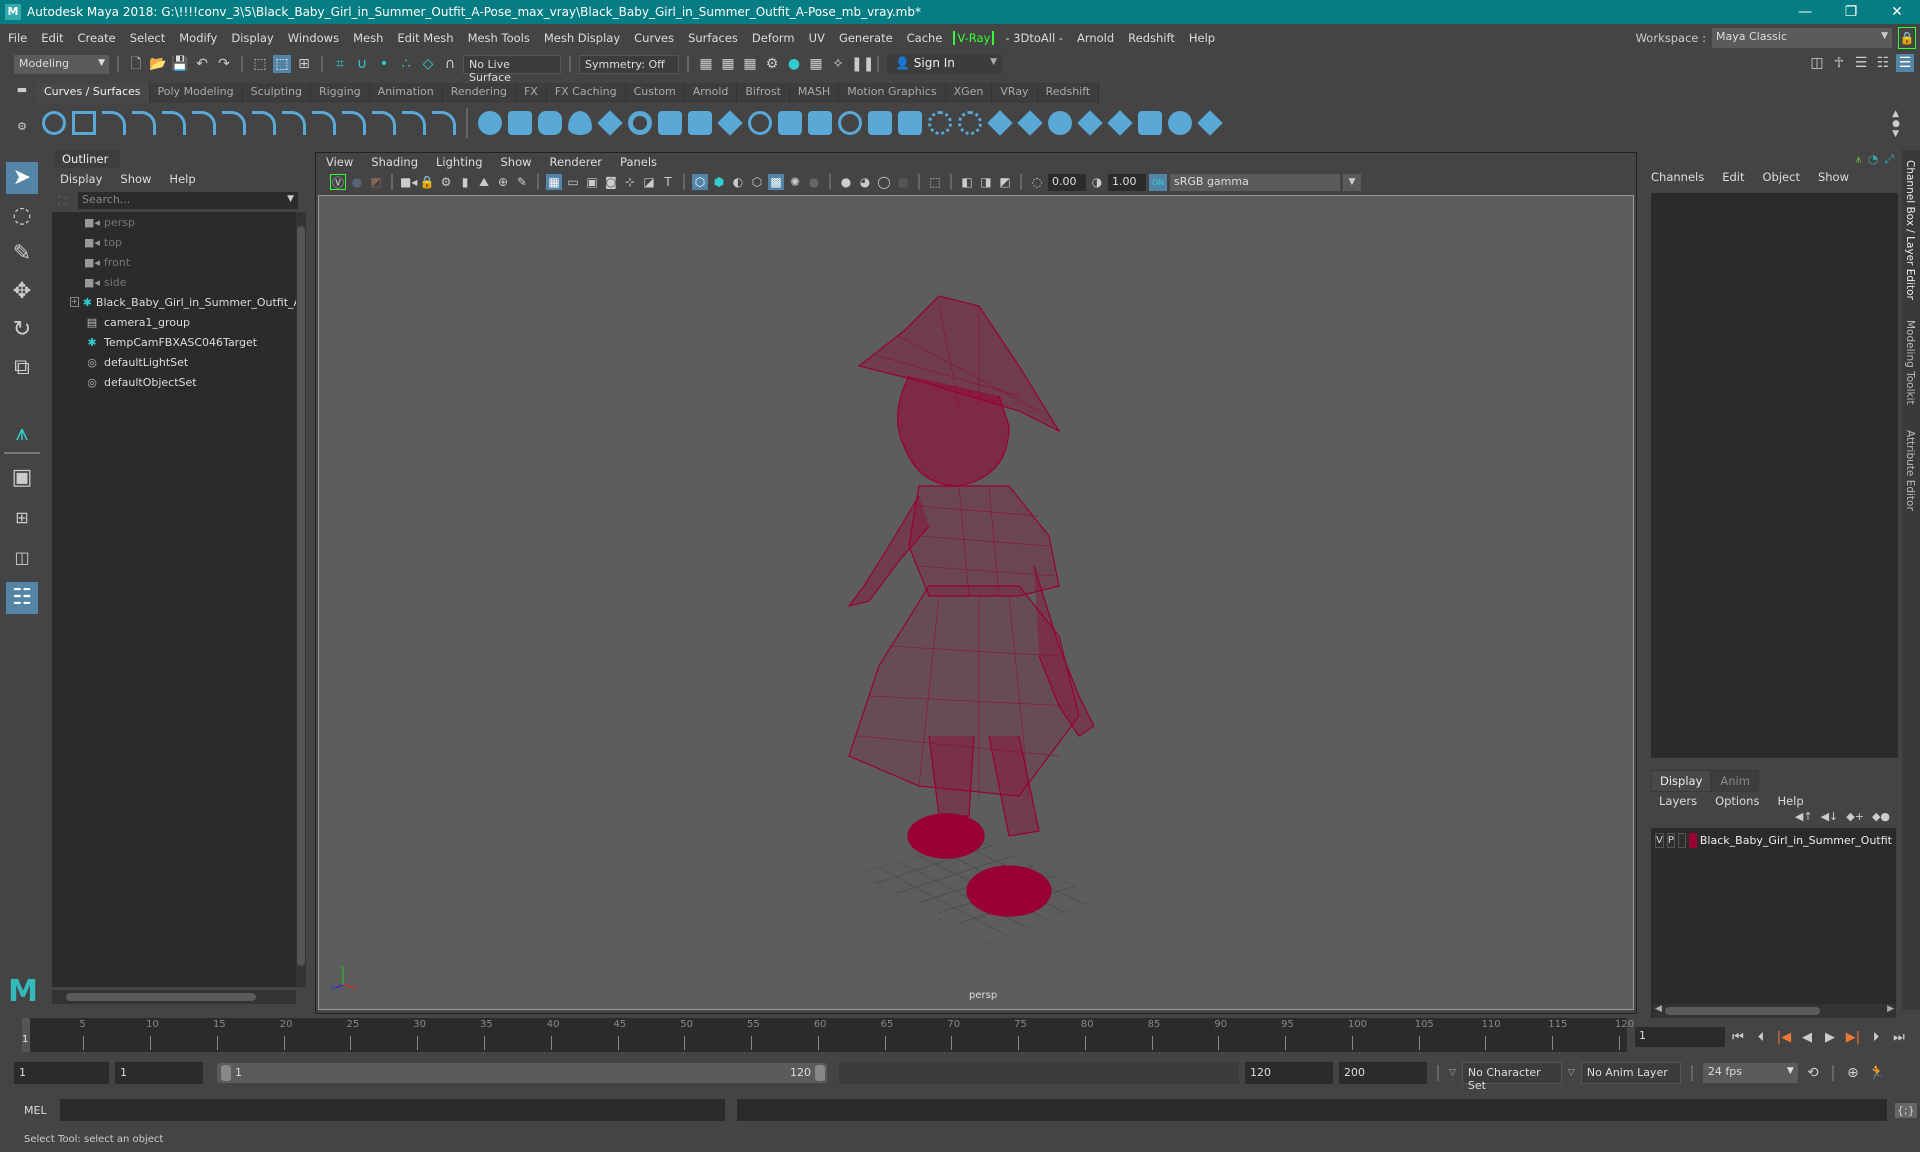  Describe the element at coordinates (1677, 177) in the screenshot. I see `channel-menu-channels: Channels` at that location.